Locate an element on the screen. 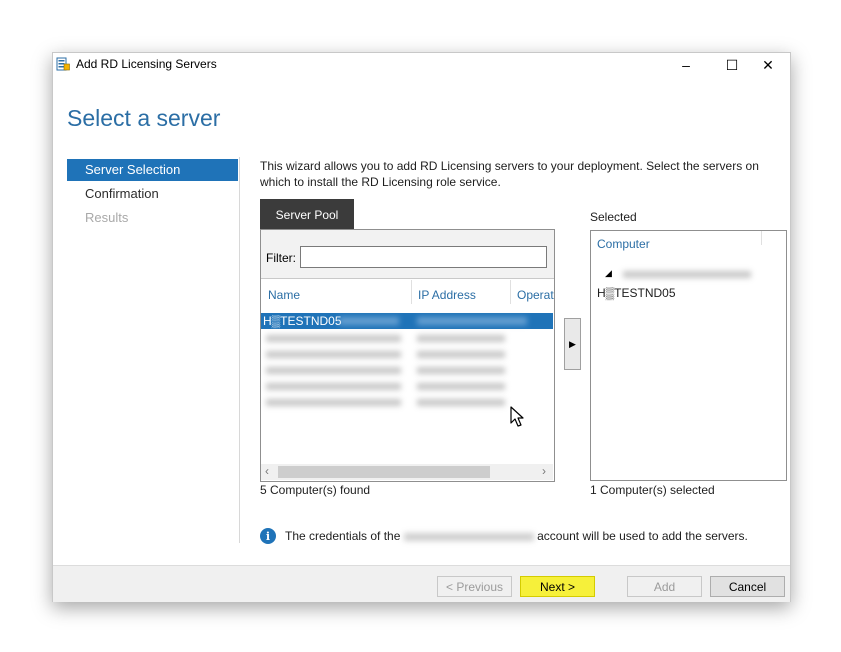  column-header-ip-address: IP Address is located at coordinates (447, 295).